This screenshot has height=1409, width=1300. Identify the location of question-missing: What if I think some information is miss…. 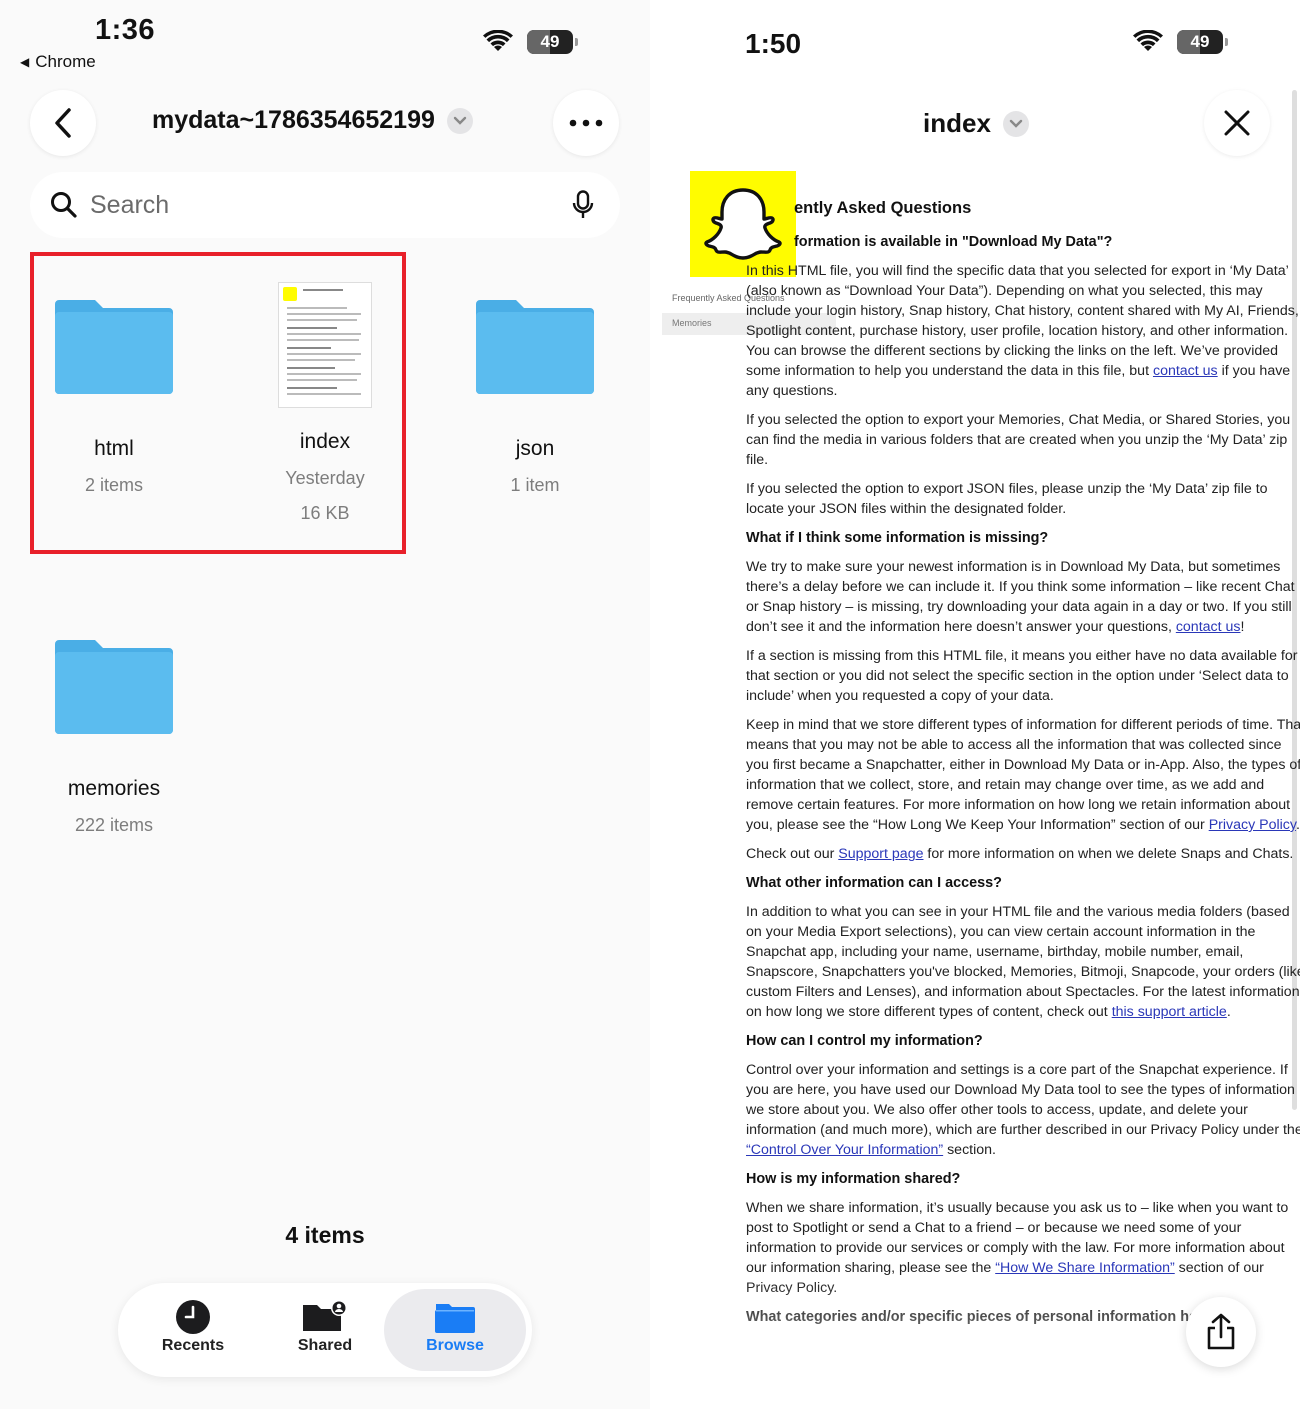
(897, 538).